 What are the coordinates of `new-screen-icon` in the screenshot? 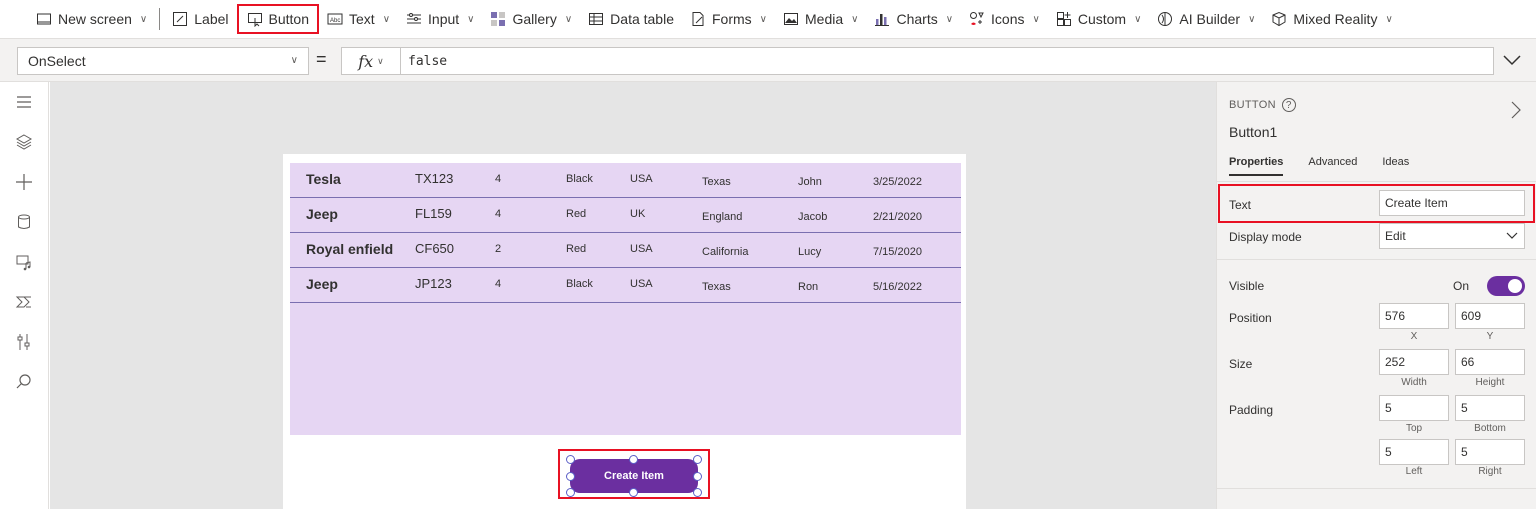 It's located at (44, 19).